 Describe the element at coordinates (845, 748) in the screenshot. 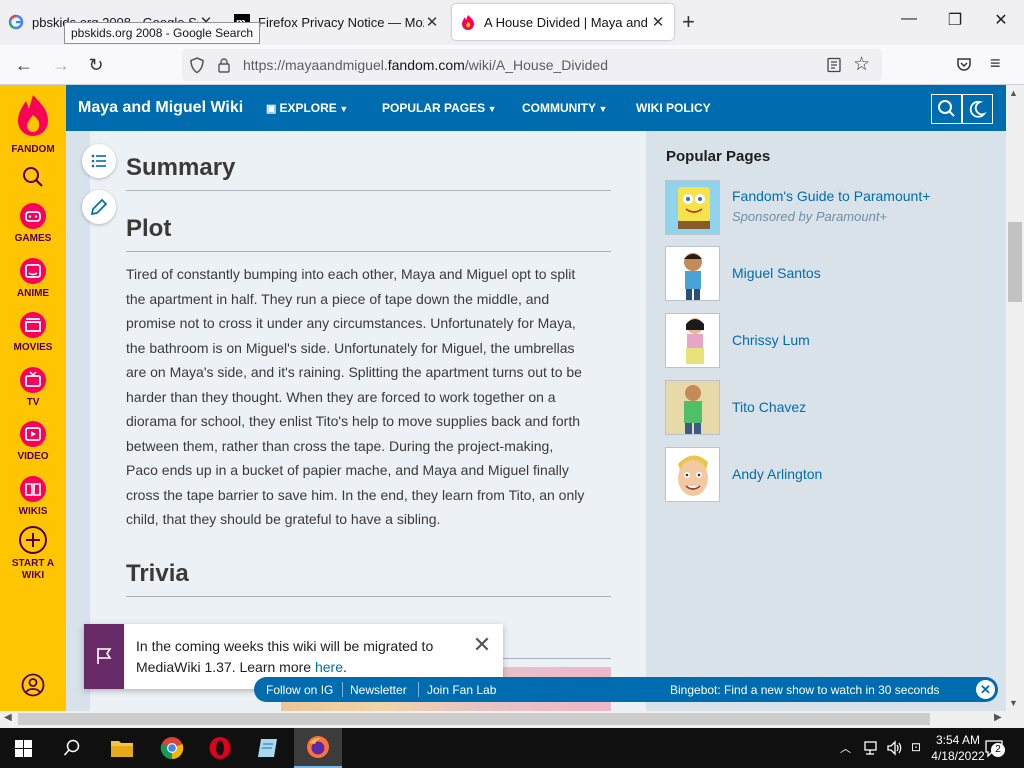

I see `show-hidden-icons: ︿` at that location.